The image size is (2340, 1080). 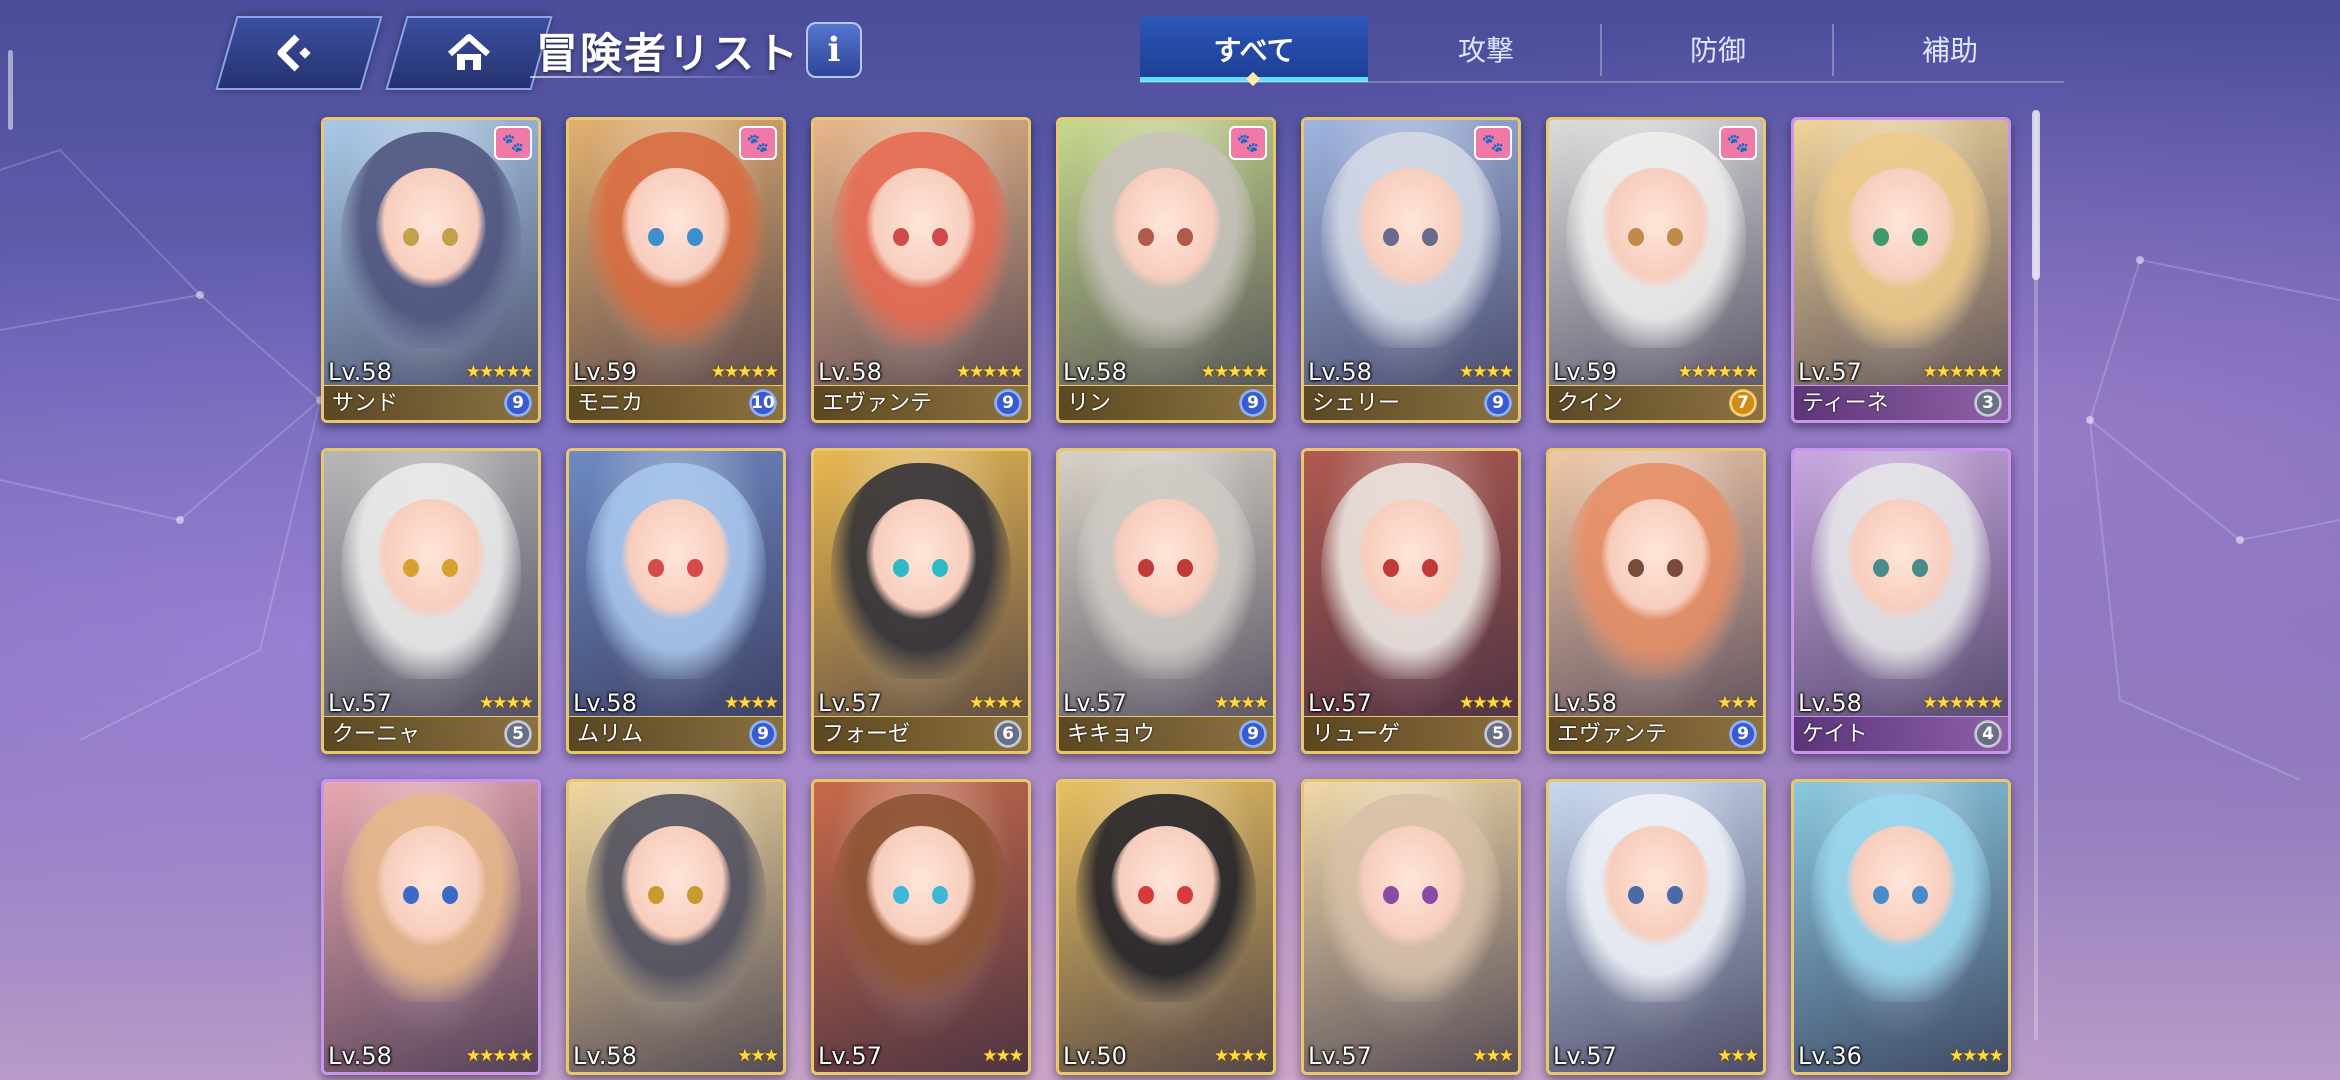 What do you see at coordinates (1950, 49) in the screenshot?
I see `tab-support: 補助` at bounding box center [1950, 49].